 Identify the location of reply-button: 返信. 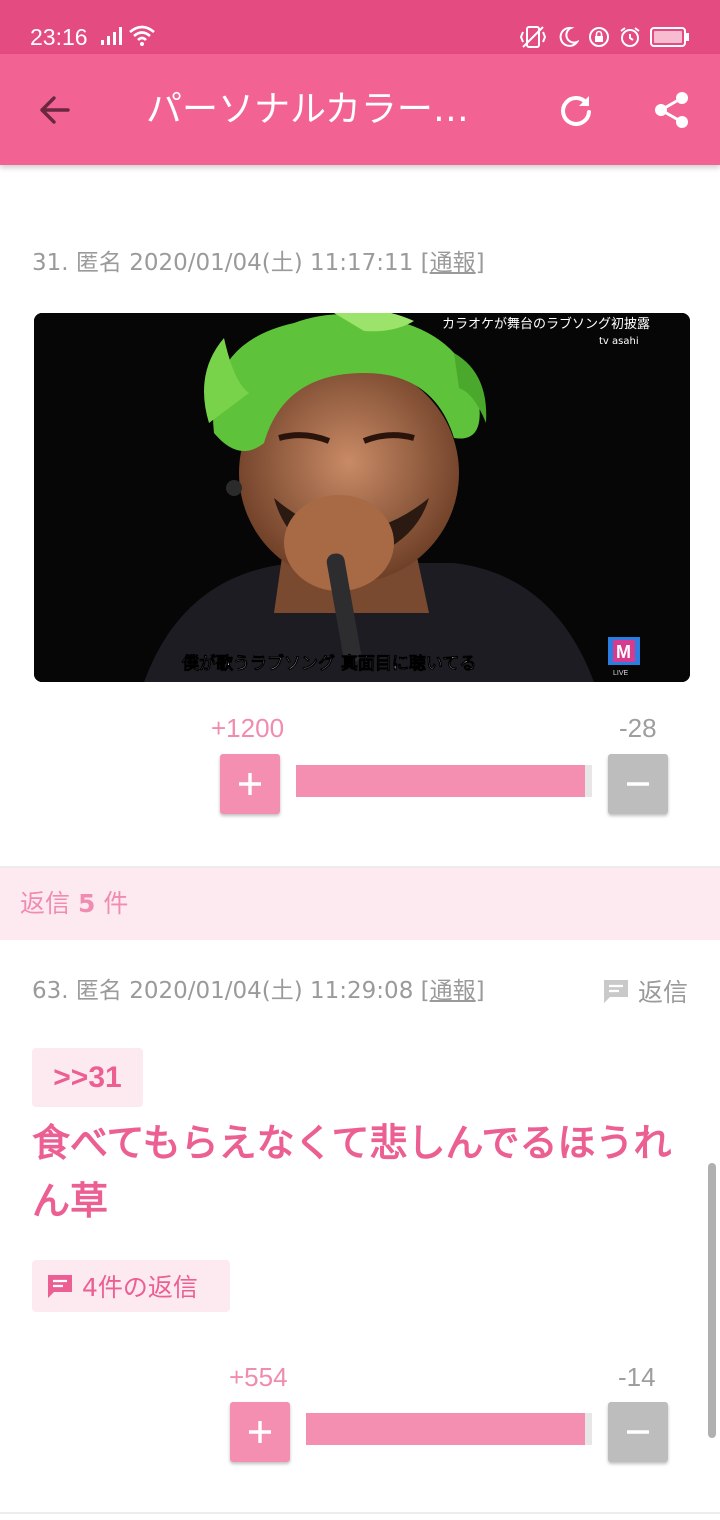
(645, 991).